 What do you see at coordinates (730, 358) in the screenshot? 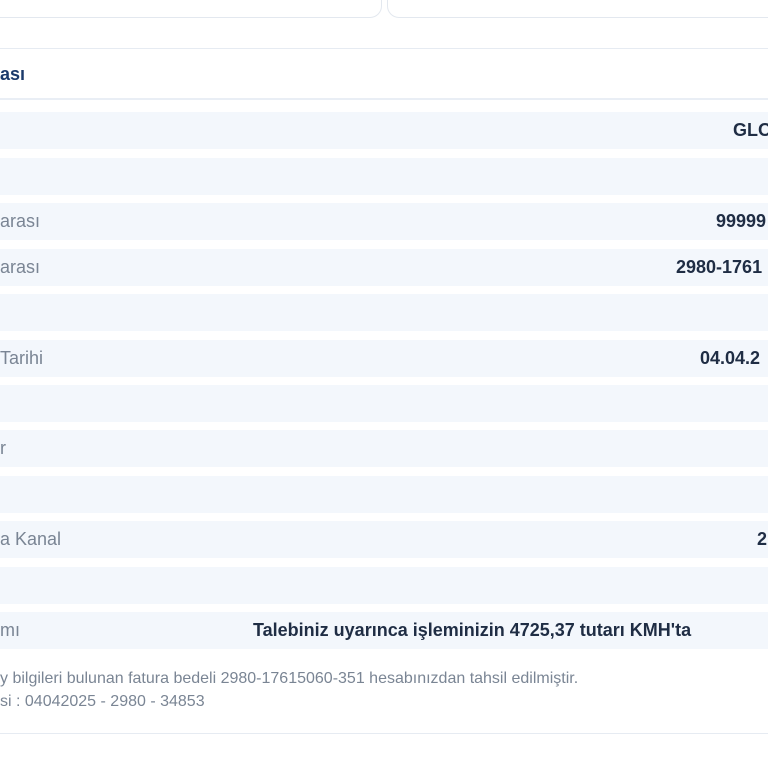
I see `row-value: 04.04.2` at bounding box center [730, 358].